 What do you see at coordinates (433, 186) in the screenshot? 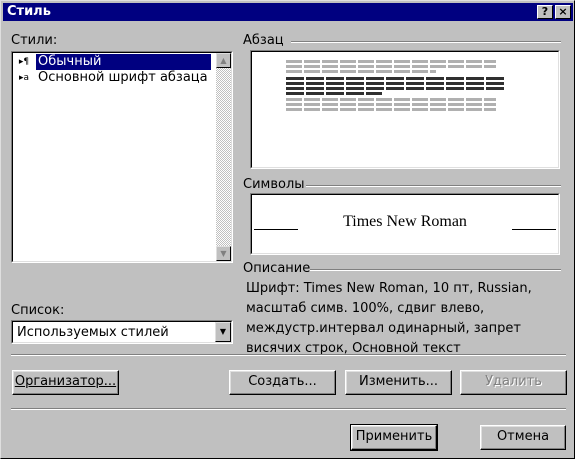
I see `symbols-separator` at bounding box center [433, 186].